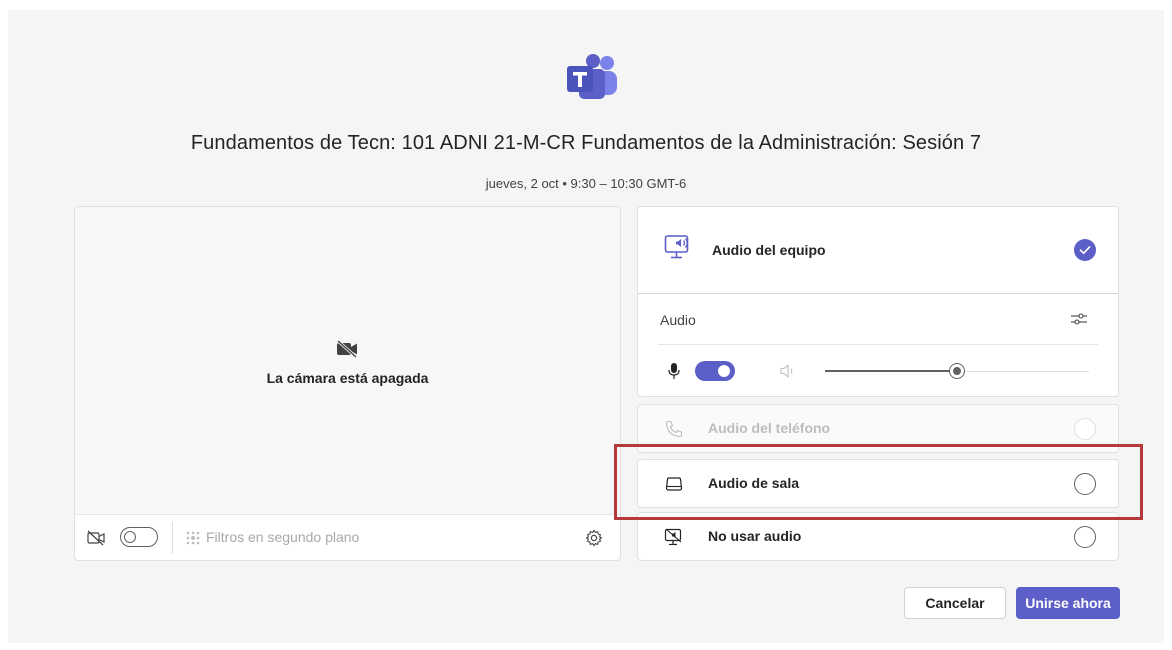 The height and width of the screenshot is (650, 1172). What do you see at coordinates (878, 536) in the screenshot?
I see `no-audio-option: No usar audio` at bounding box center [878, 536].